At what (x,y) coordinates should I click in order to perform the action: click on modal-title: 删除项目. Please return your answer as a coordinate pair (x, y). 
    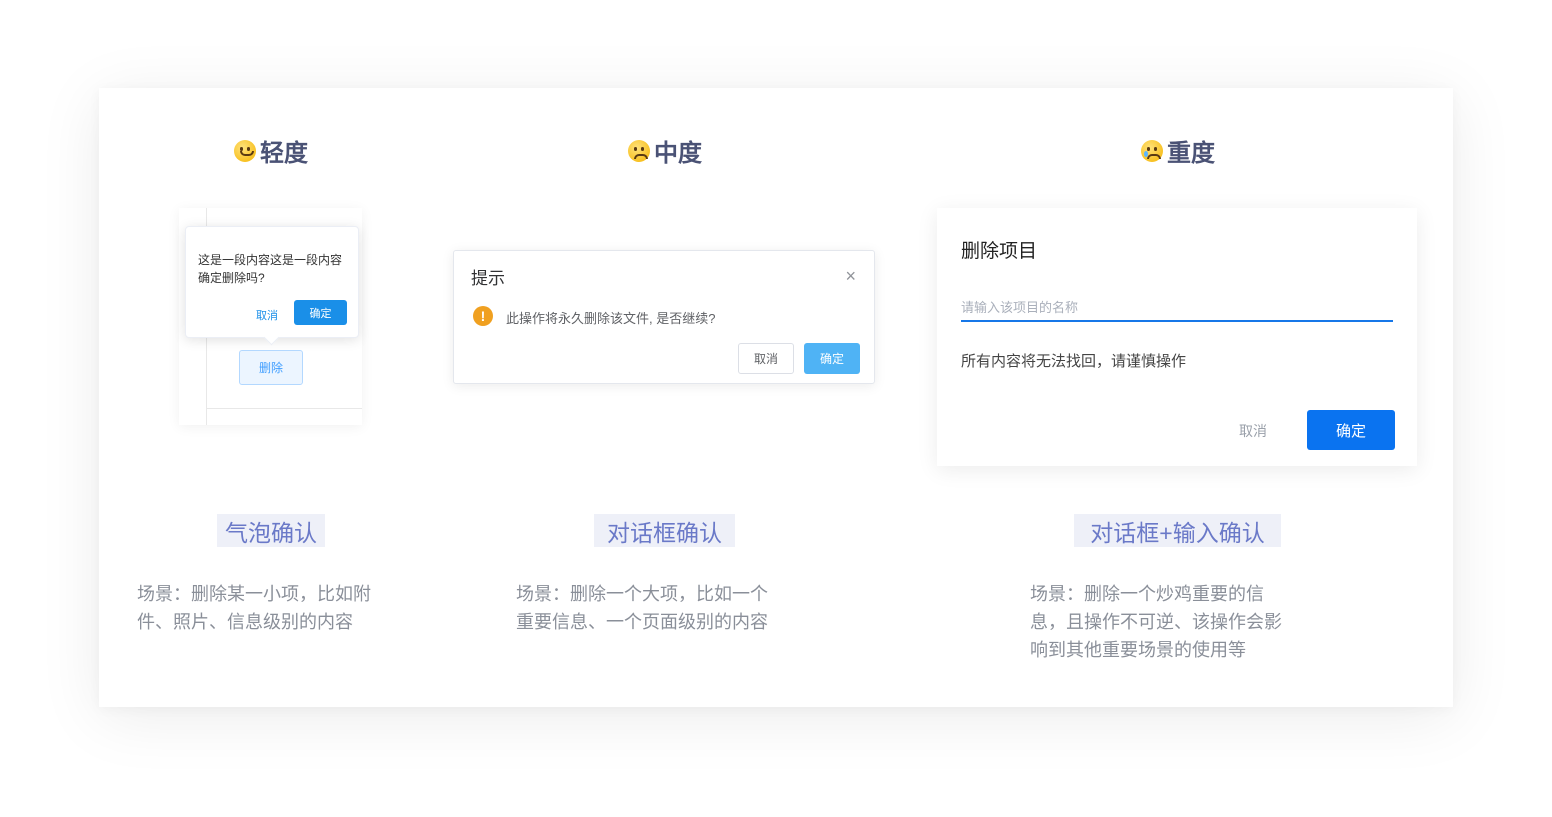
    Looking at the image, I should click on (999, 251).